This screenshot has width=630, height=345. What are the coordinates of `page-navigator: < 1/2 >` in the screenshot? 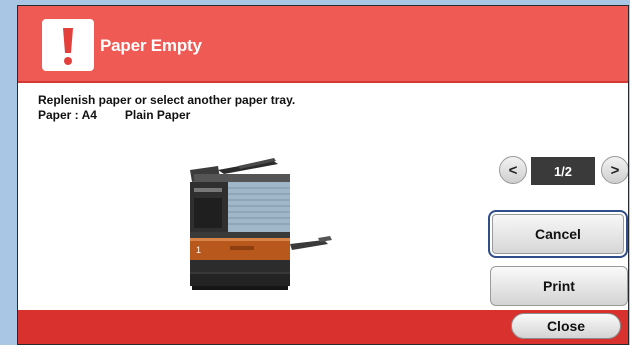 It's located at (559, 171).